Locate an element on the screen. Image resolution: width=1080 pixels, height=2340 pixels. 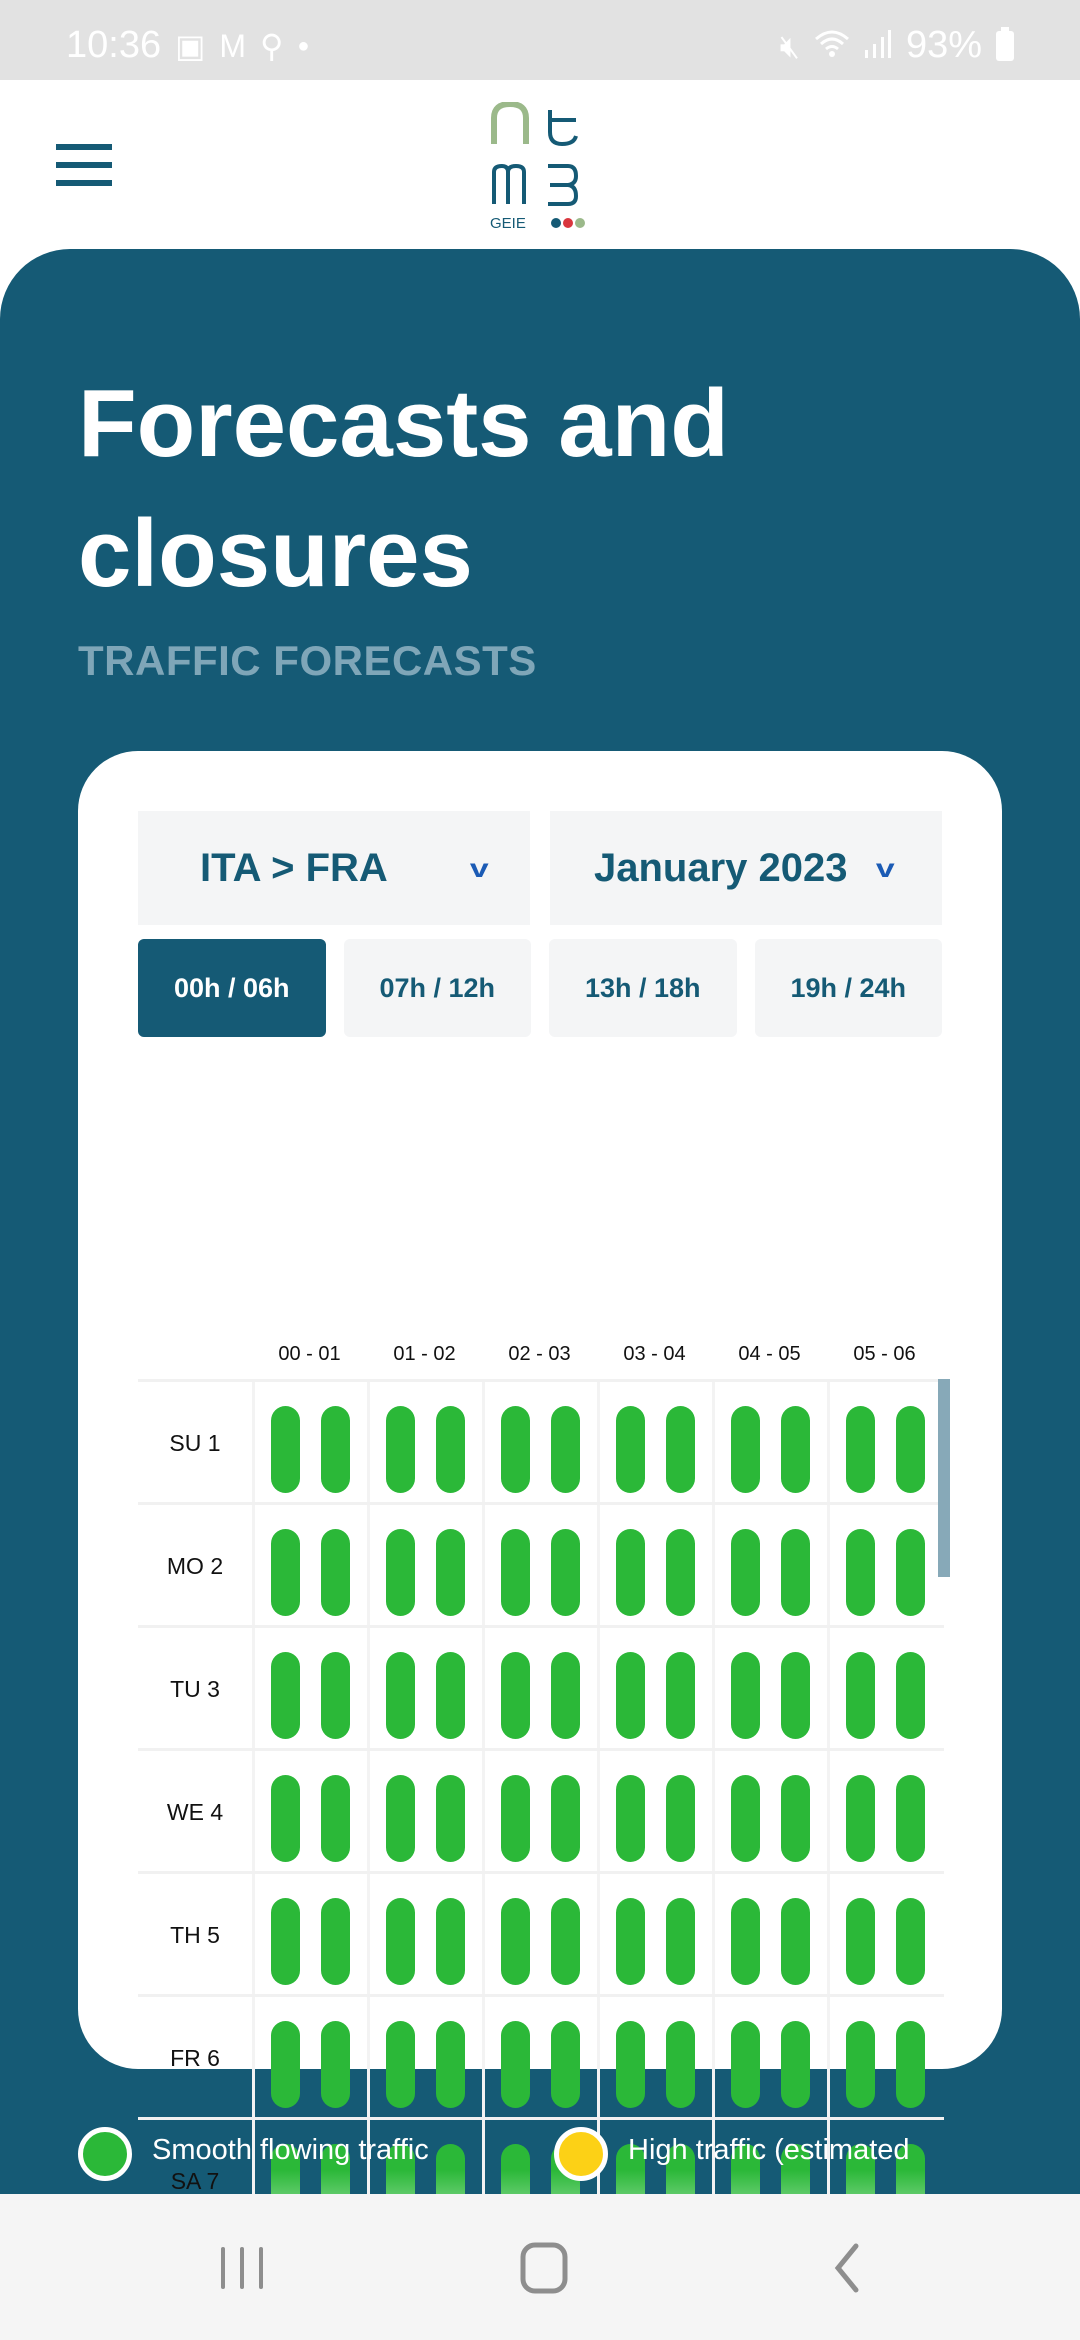
month-select: January 2023 v is located at coordinates (746, 868).